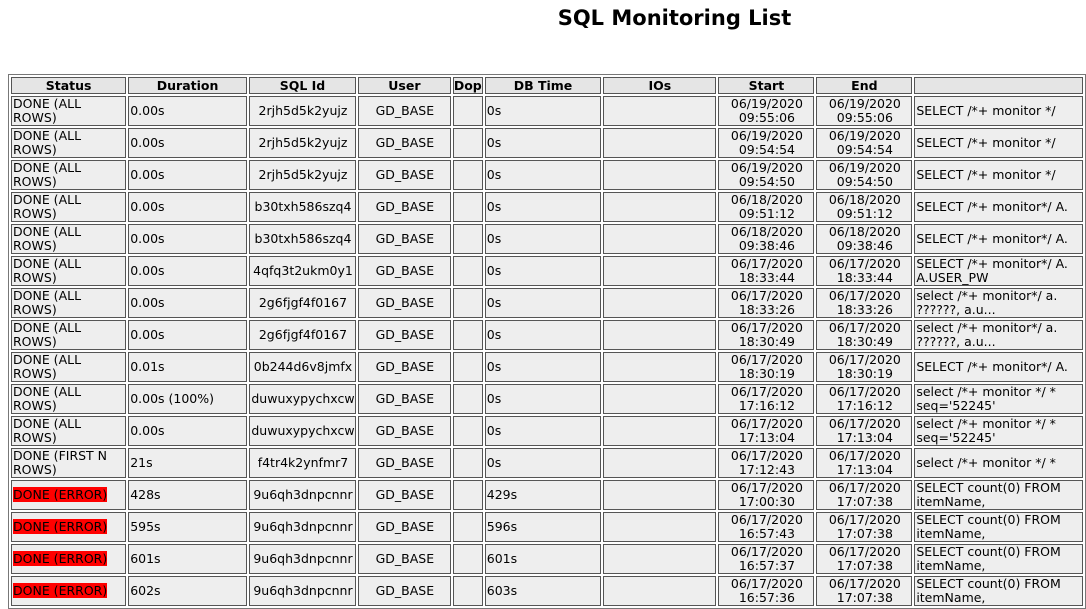 The image size is (1086, 609). I want to click on sql-text-line-2: A.USER_PW, so click(999, 278).